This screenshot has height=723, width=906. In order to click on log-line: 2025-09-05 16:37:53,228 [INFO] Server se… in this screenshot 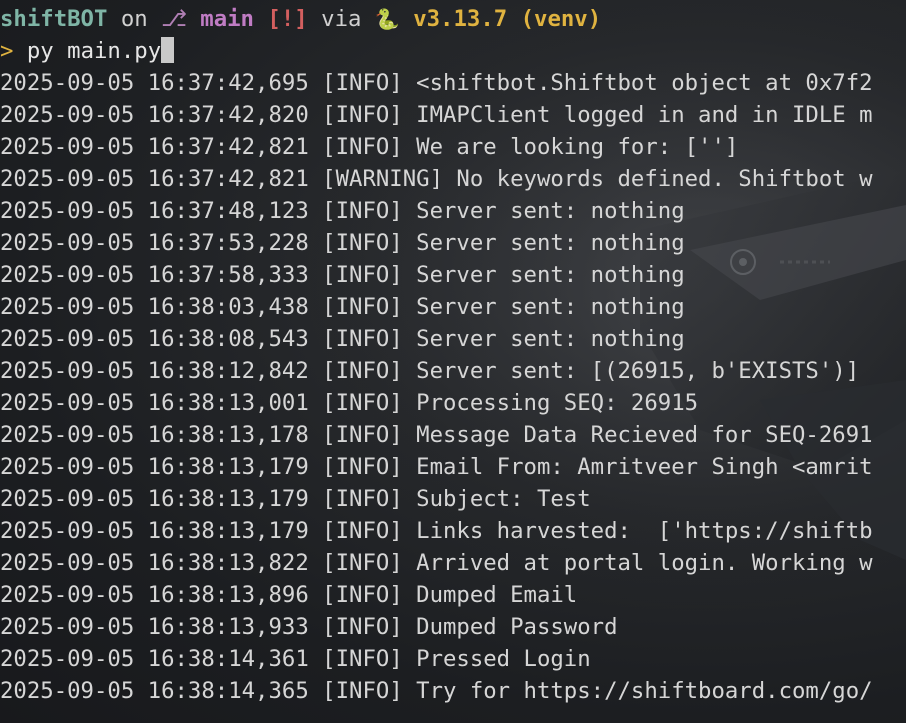, I will do `click(342, 243)`.